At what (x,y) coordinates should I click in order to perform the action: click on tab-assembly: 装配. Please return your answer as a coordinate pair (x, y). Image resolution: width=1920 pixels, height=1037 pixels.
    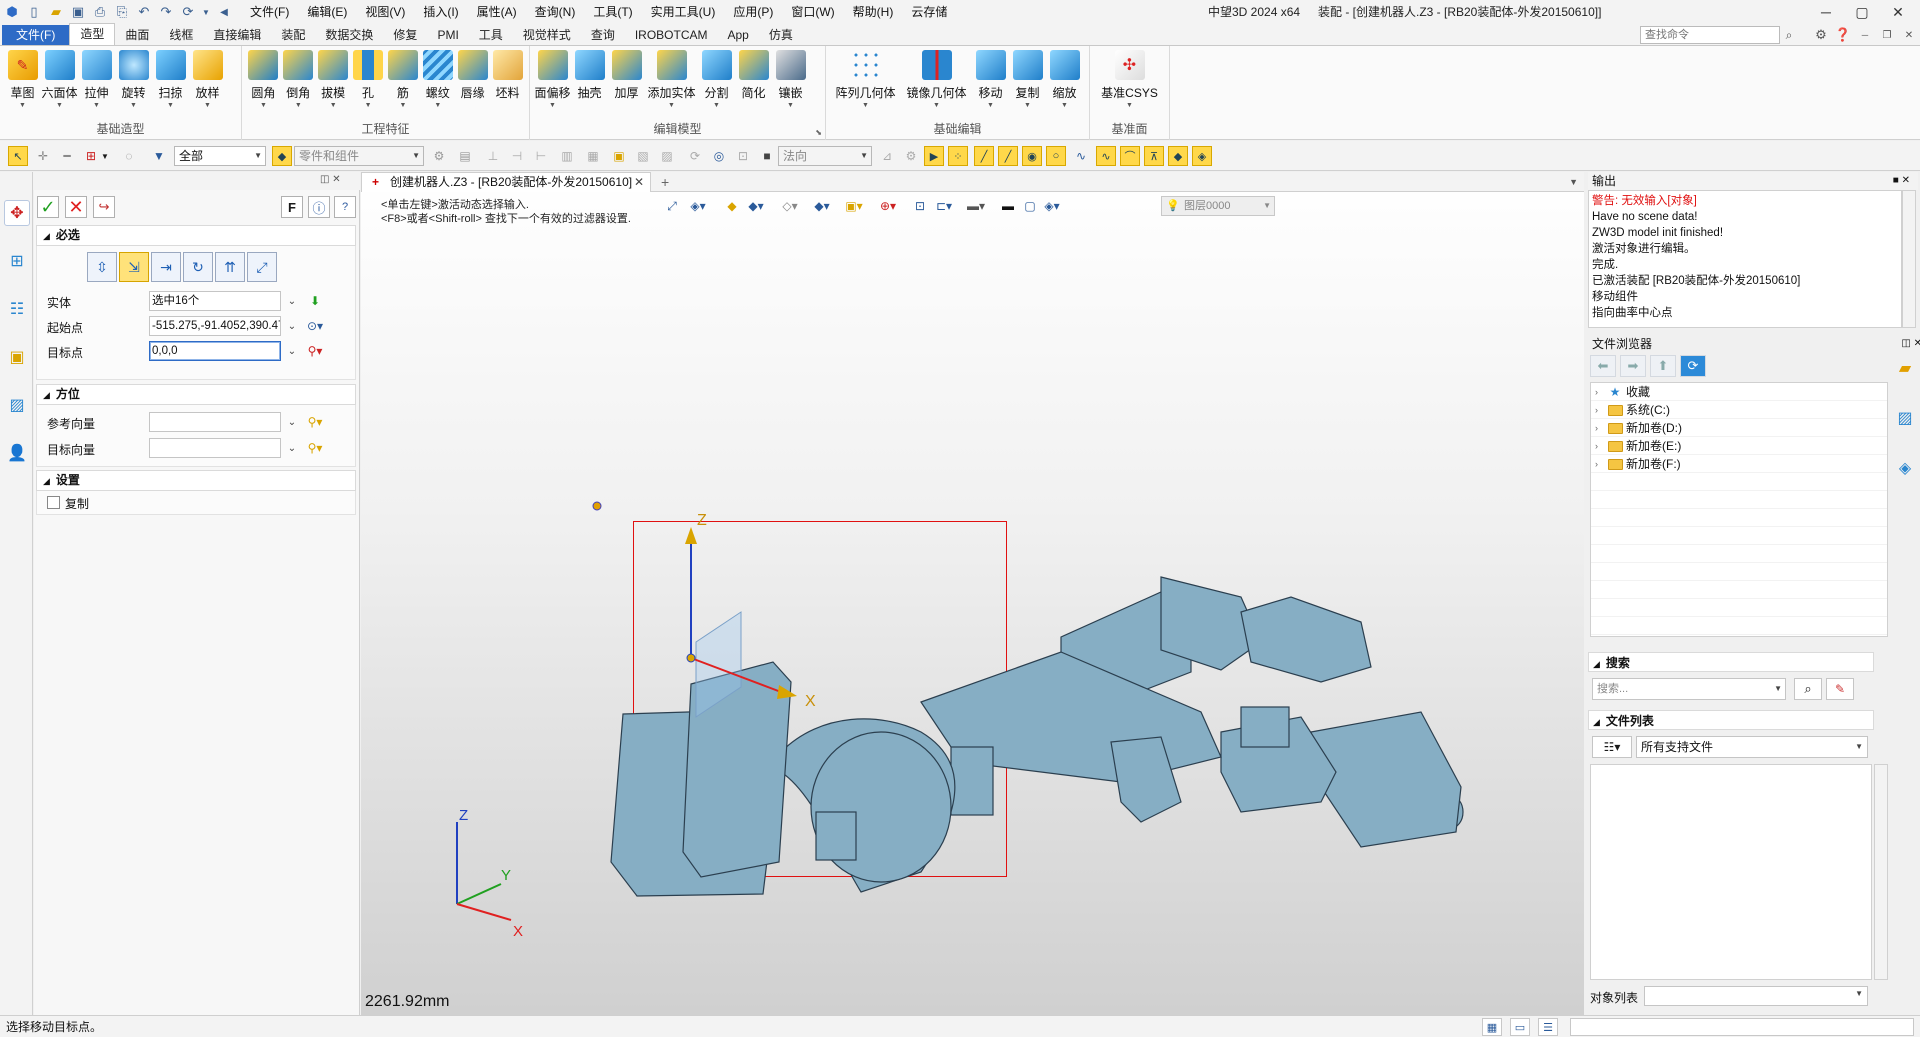
    Looking at the image, I should click on (293, 35).